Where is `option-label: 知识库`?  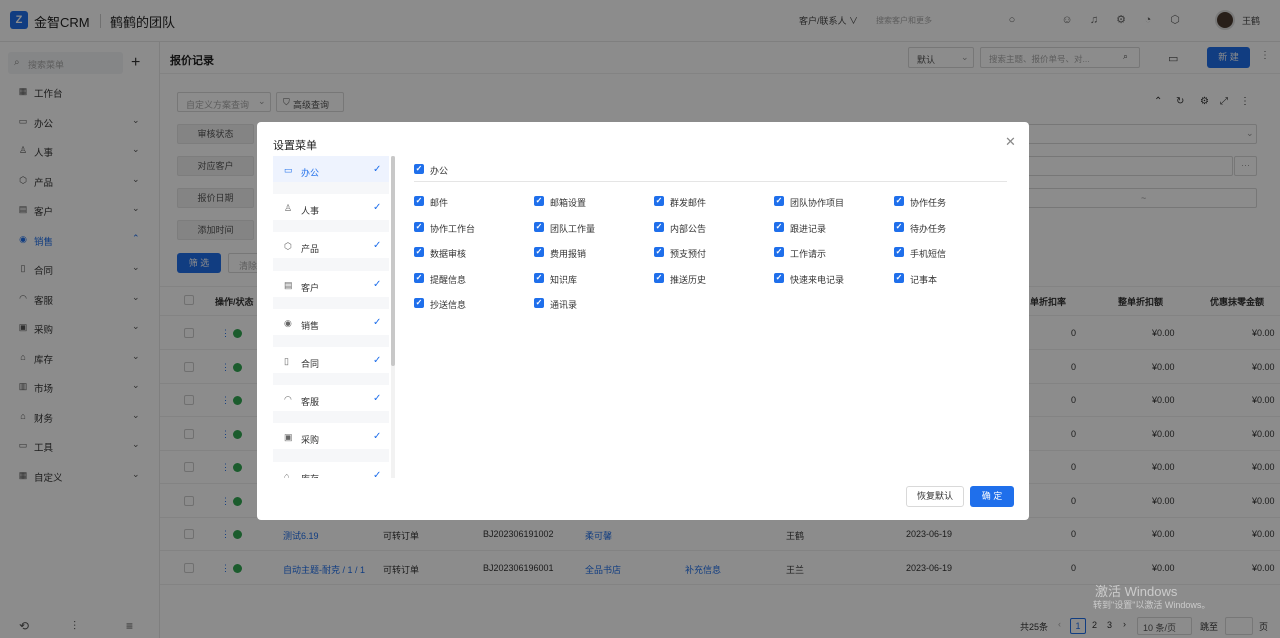
option-label: 知识库 is located at coordinates (564, 279).